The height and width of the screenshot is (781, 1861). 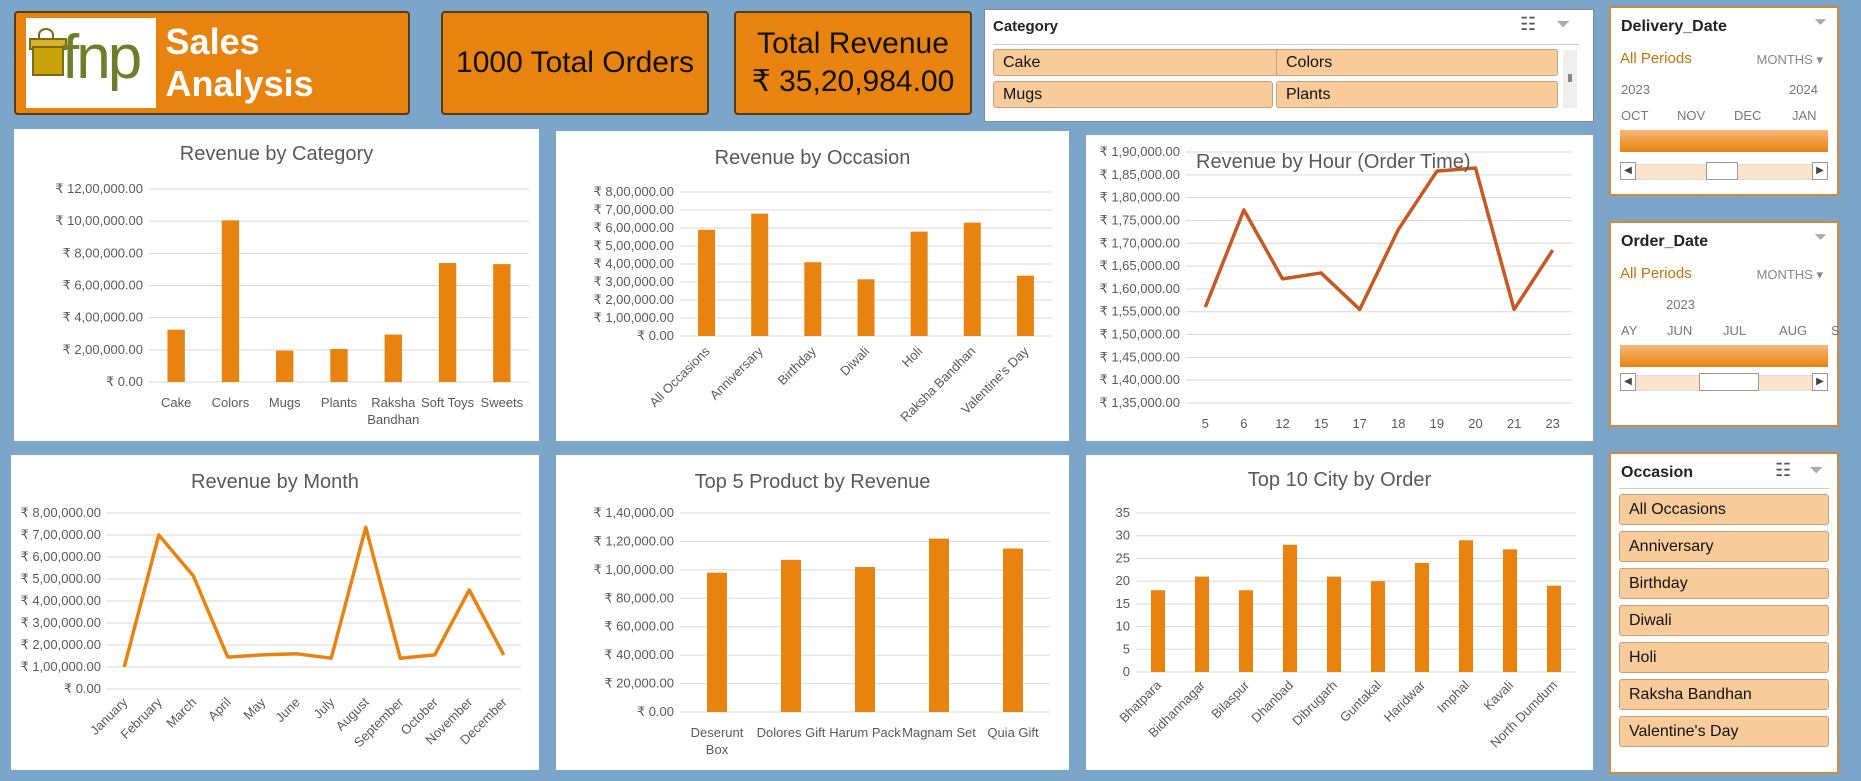 I want to click on occasion-item: Raksha Bandhan, so click(x=1724, y=694).